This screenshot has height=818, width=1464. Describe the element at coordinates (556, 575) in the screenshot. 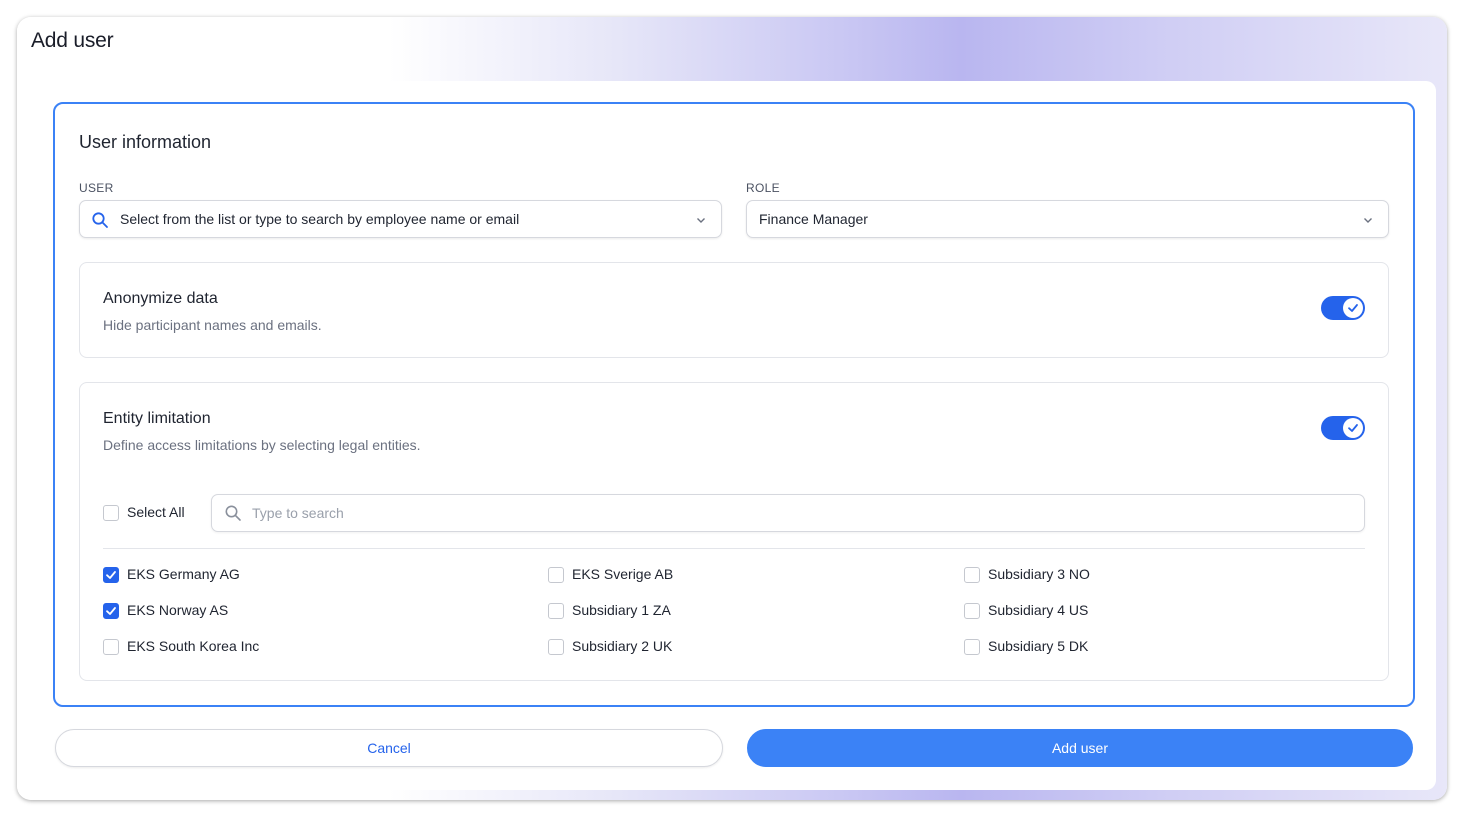

I see `entity-checkbox-eks-sverige` at that location.